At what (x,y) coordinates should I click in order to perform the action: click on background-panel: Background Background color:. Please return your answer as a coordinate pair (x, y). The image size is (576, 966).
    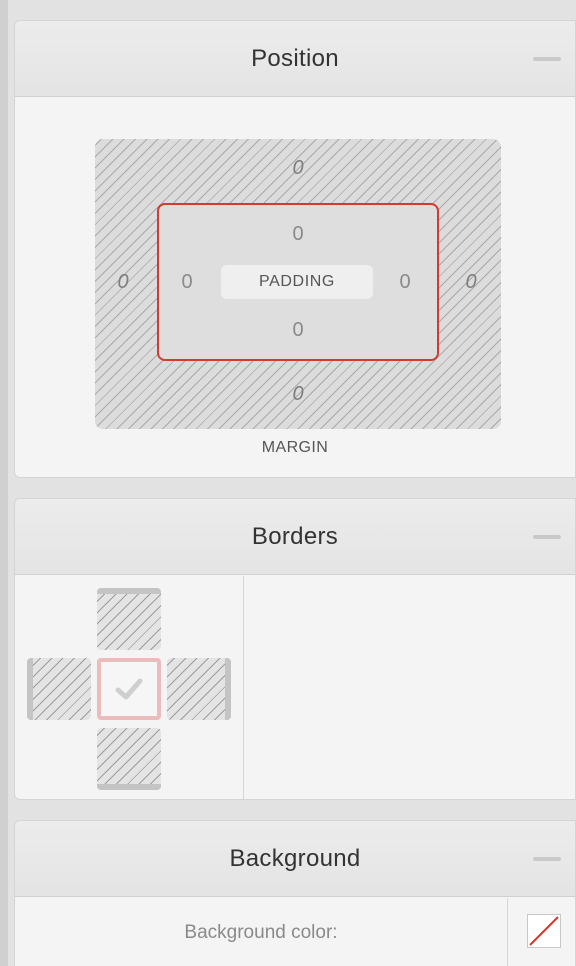
    Looking at the image, I should click on (295, 893).